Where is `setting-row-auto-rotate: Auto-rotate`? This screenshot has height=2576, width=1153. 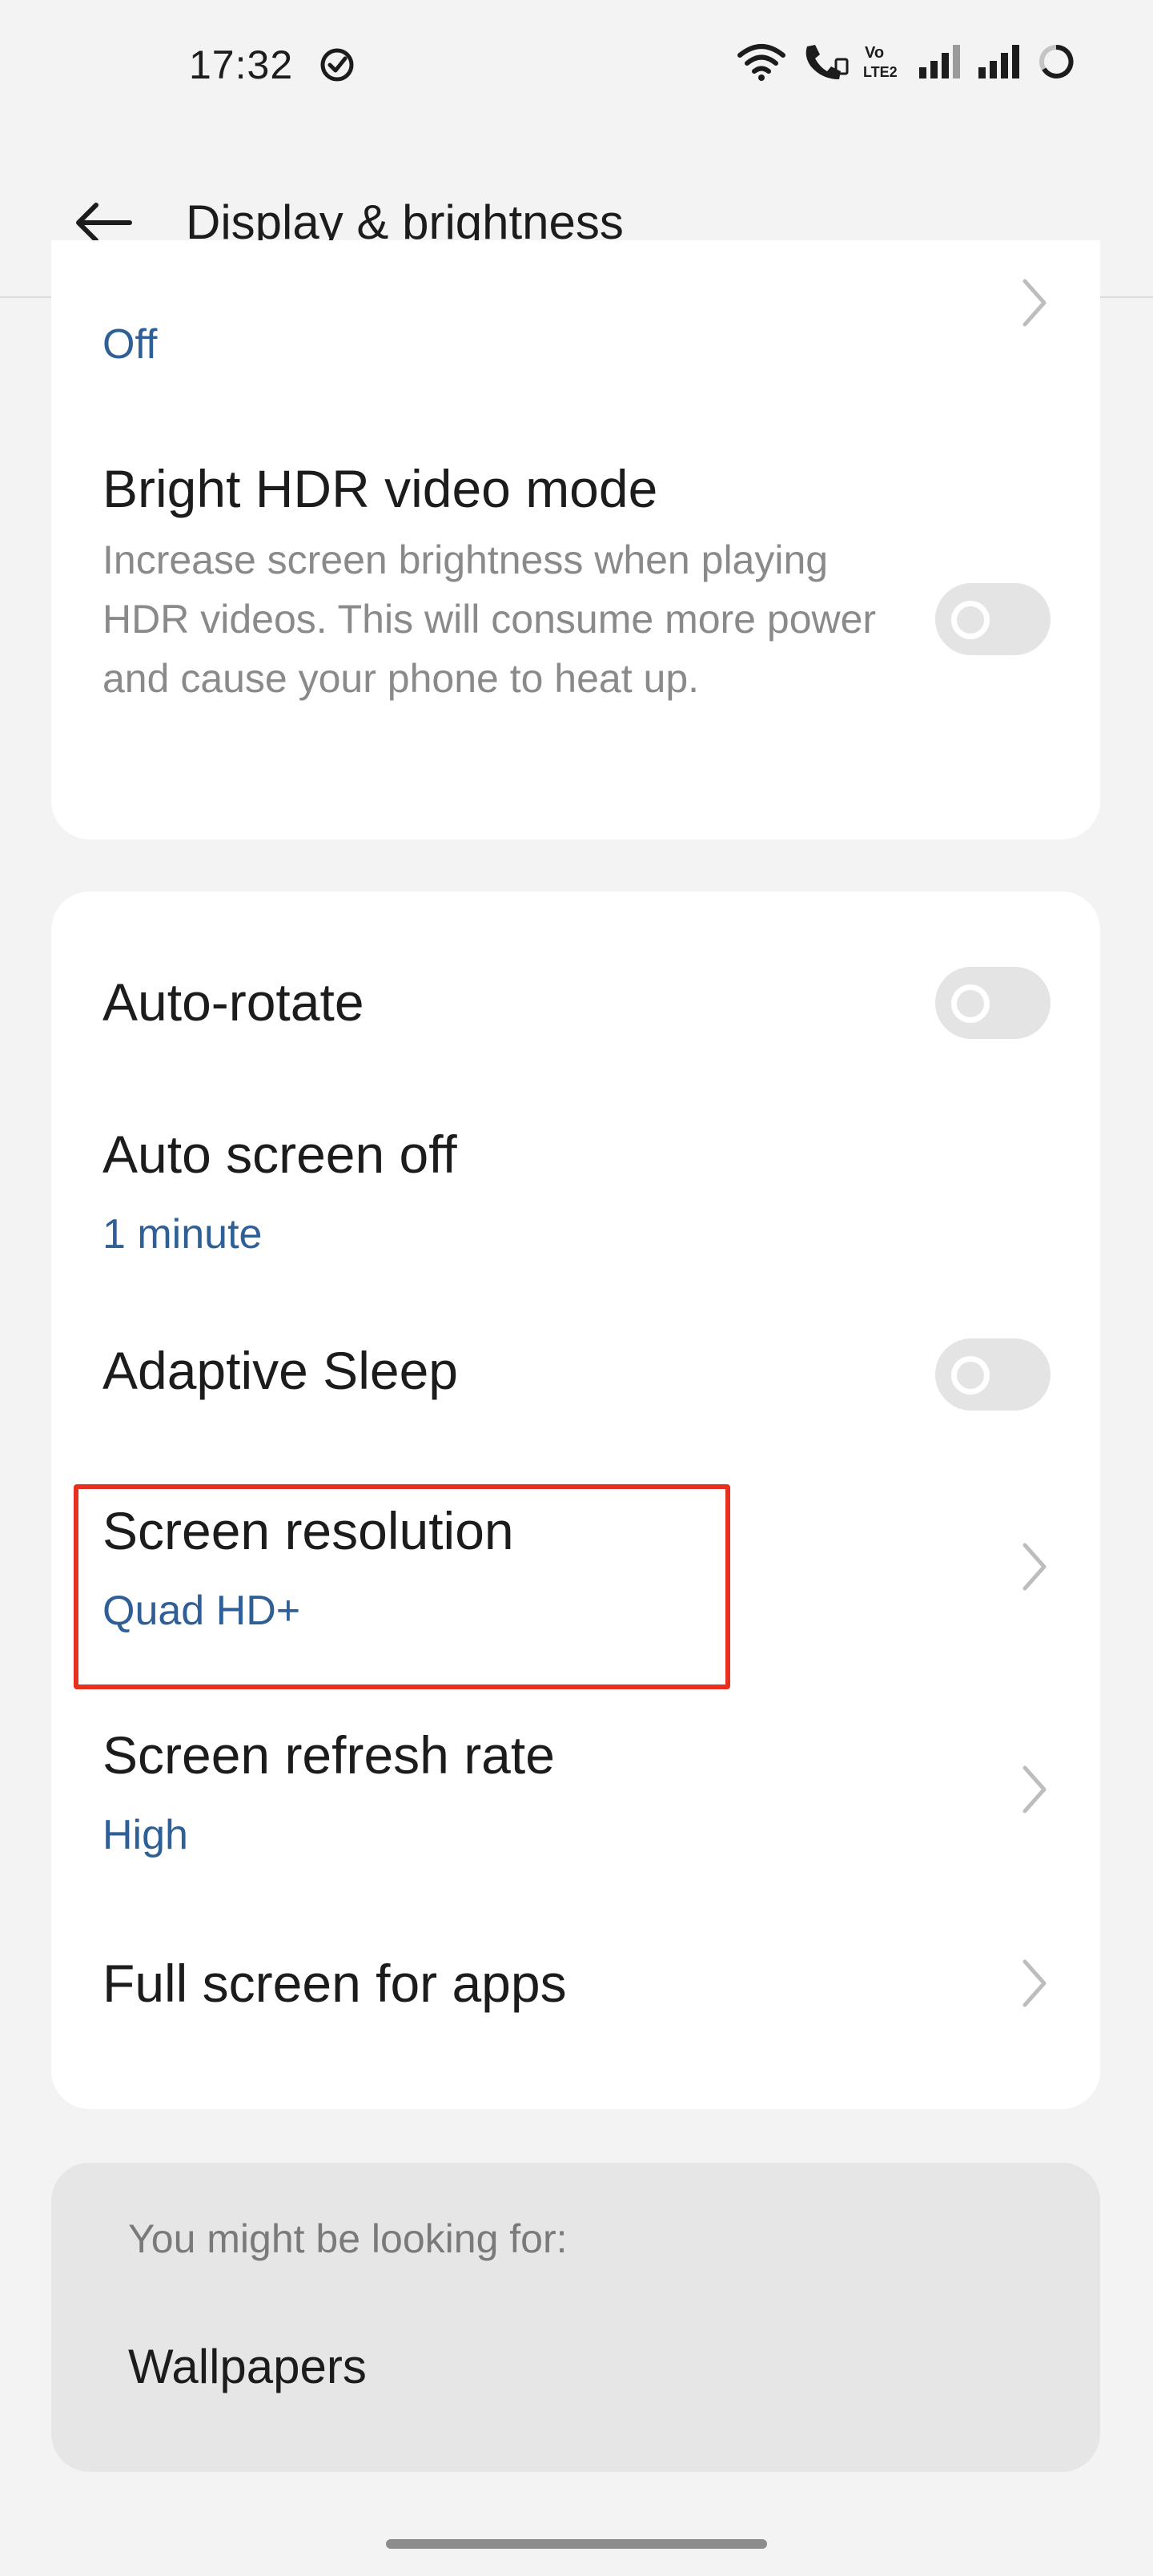
setting-row-auto-rotate: Auto-rotate is located at coordinates (576, 1000).